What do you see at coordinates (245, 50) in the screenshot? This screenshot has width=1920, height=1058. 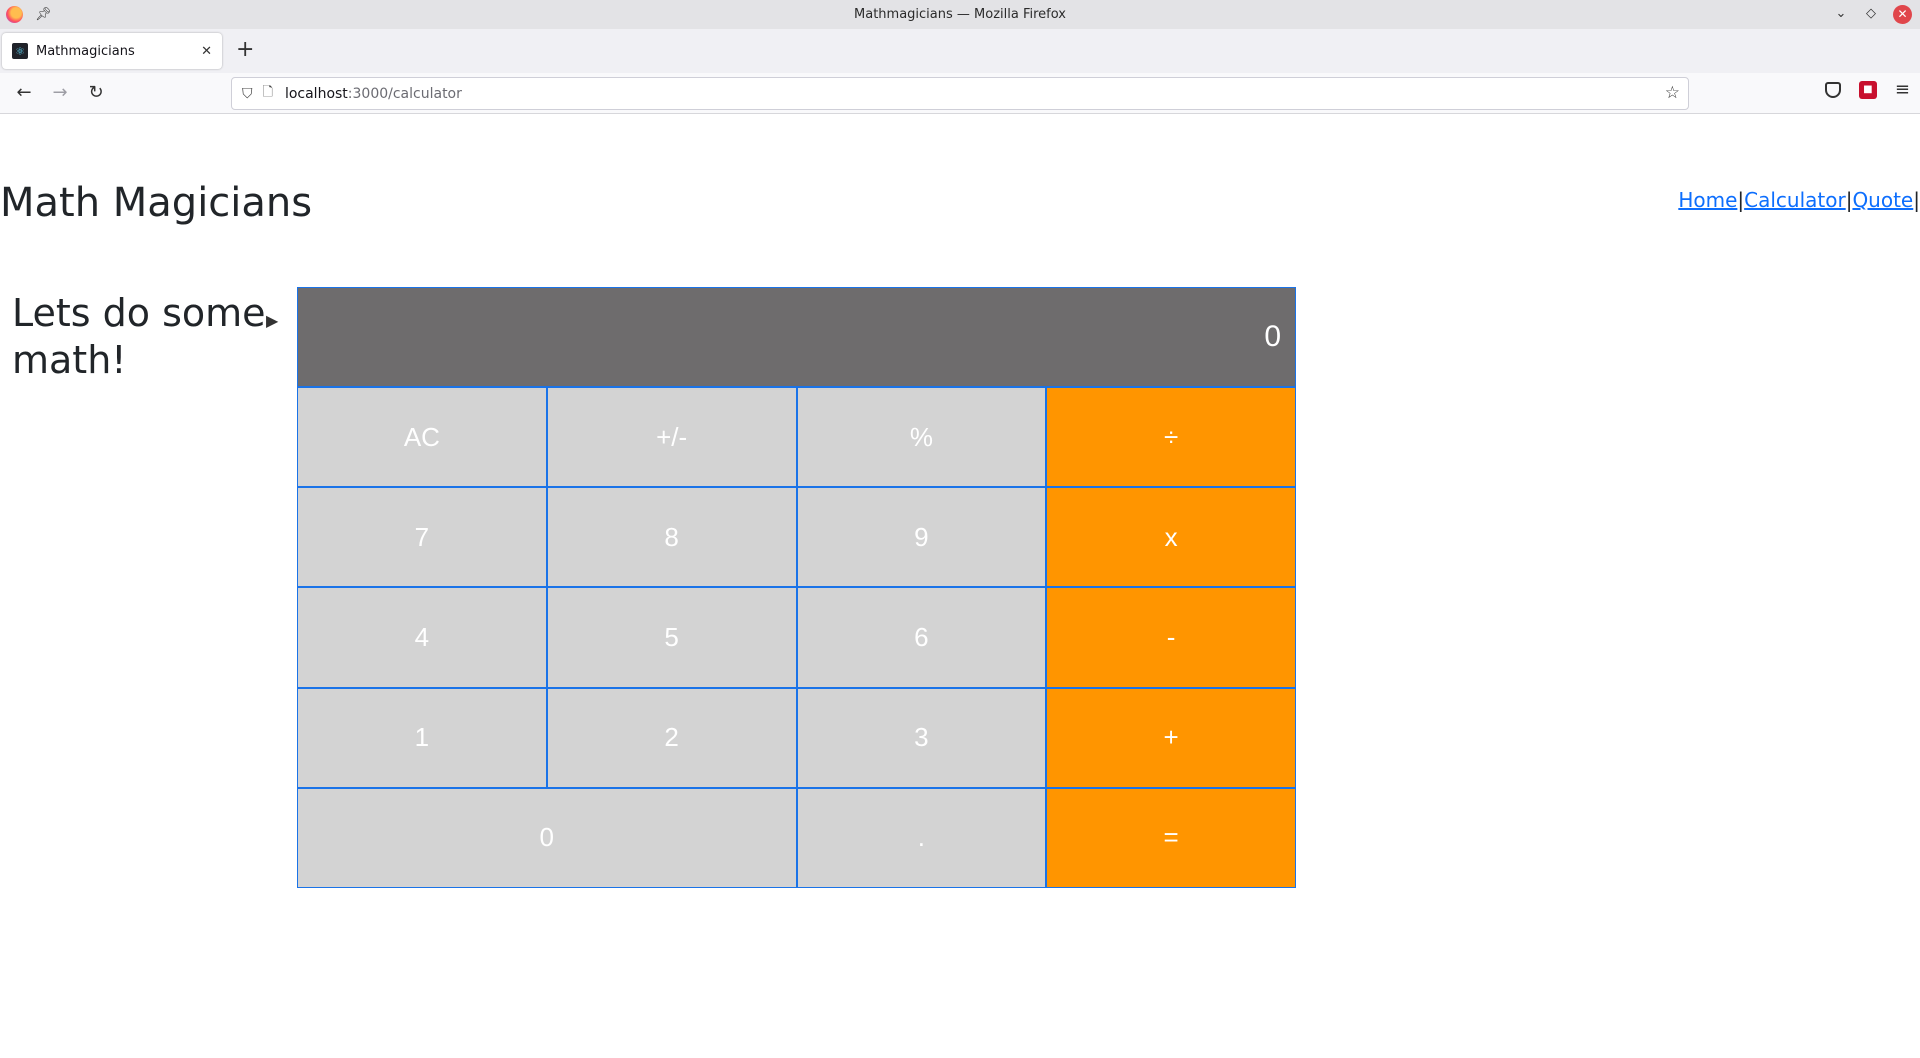 I see `new-tab-icon: +` at bounding box center [245, 50].